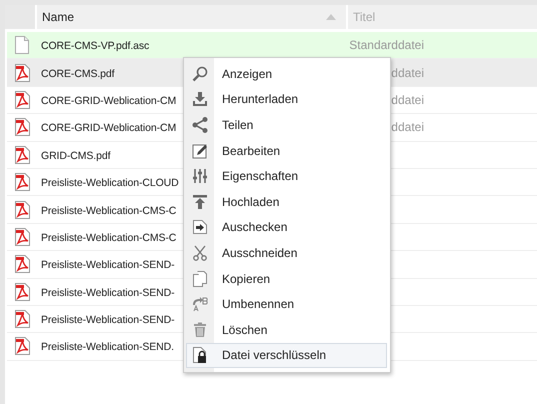 The width and height of the screenshot is (537, 404). I want to click on file-name: Preisliste-Weblication-SEND., so click(107, 347).